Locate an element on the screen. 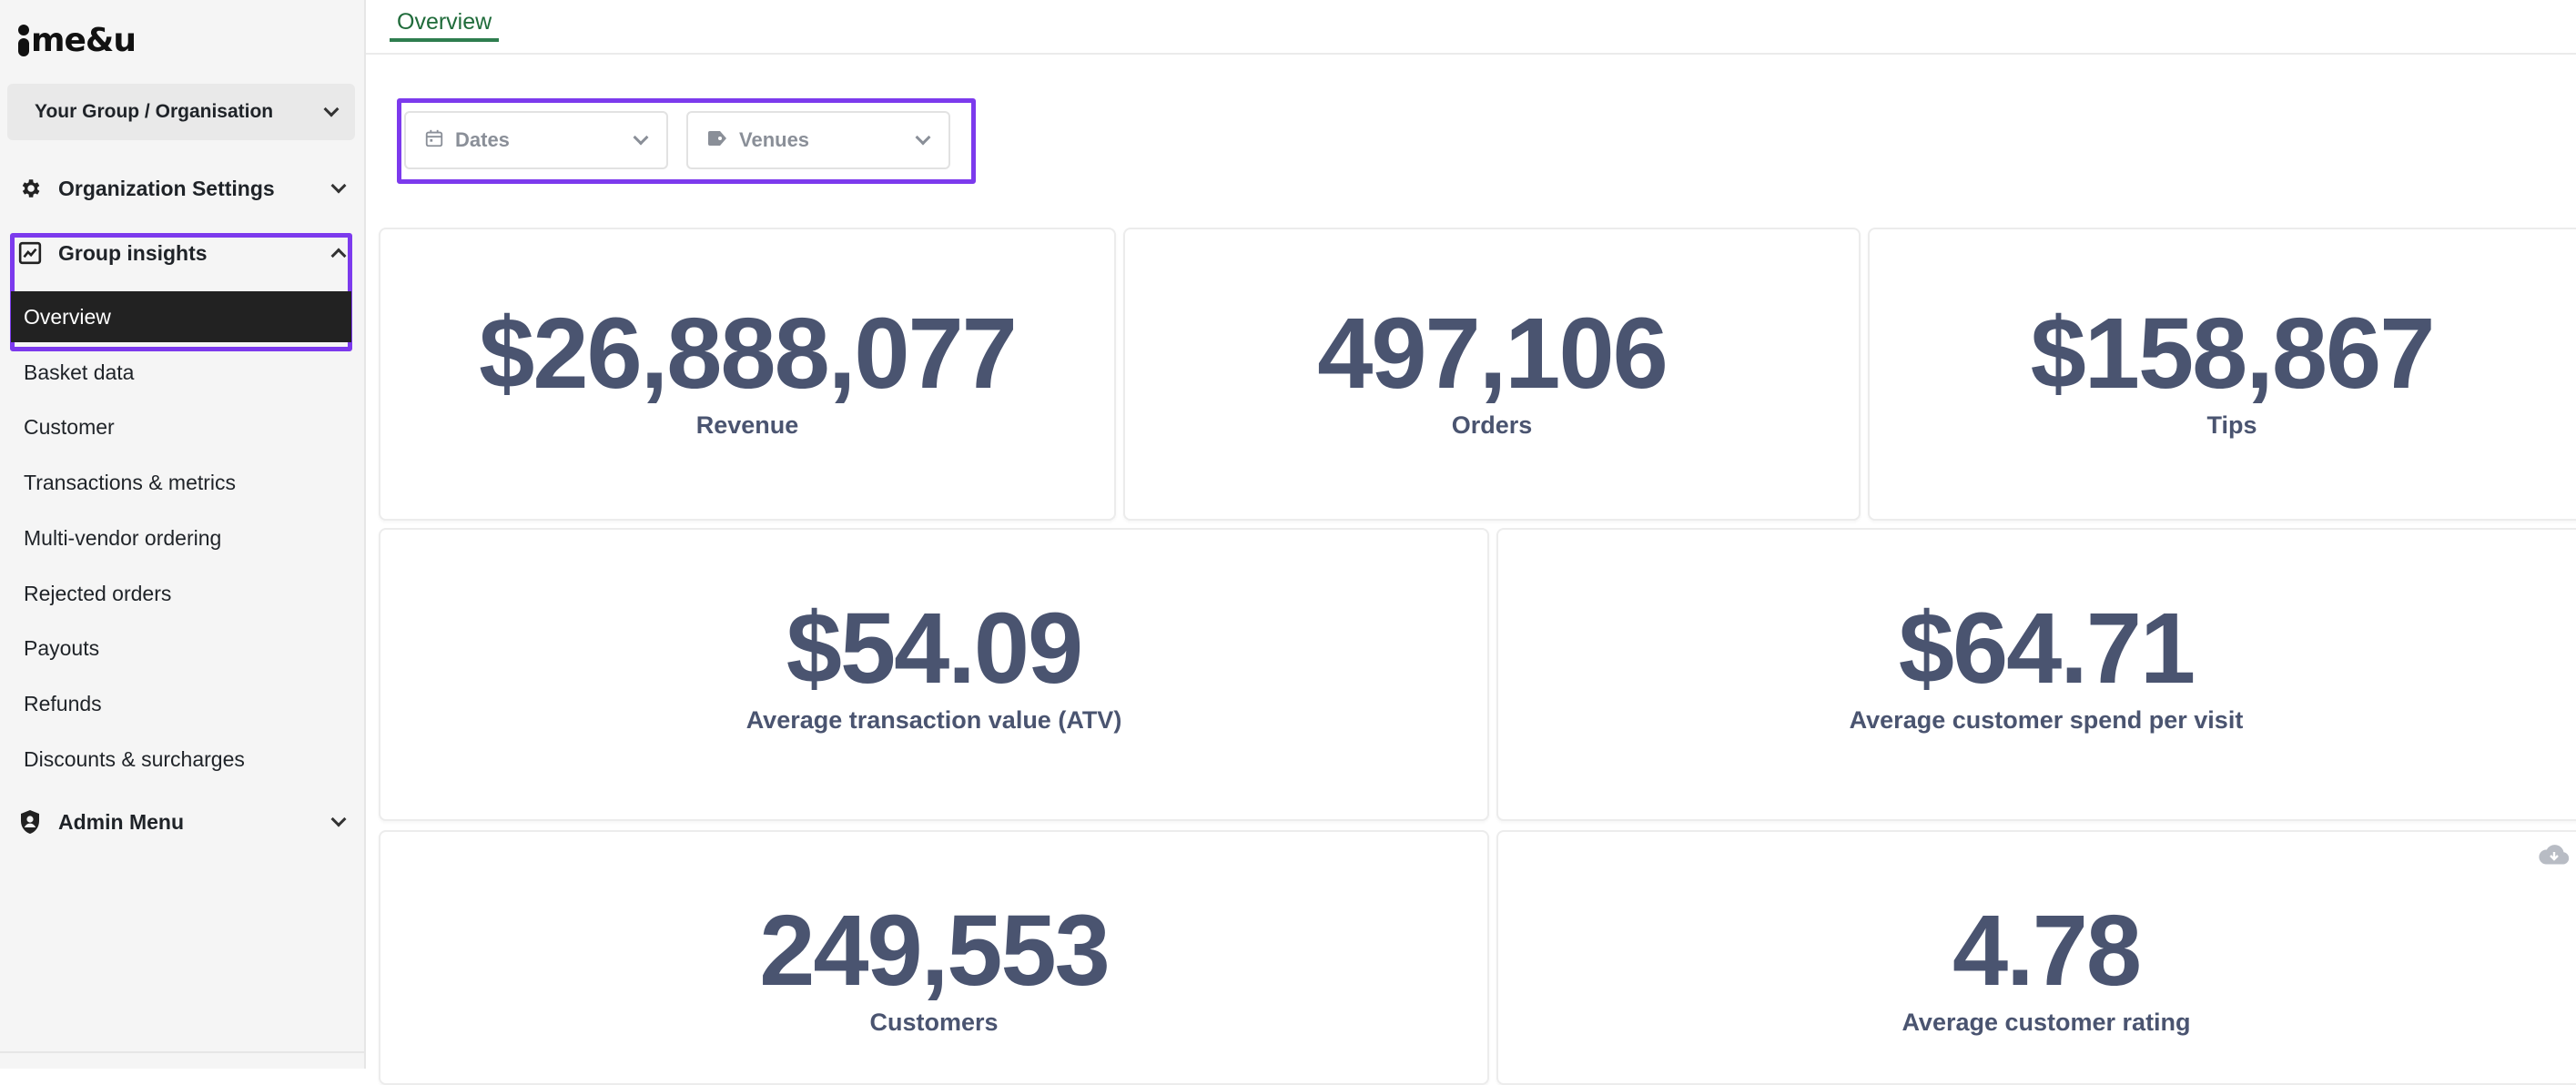  metric-card-rating: 4.78 Average customer rating is located at coordinates (2036, 957).